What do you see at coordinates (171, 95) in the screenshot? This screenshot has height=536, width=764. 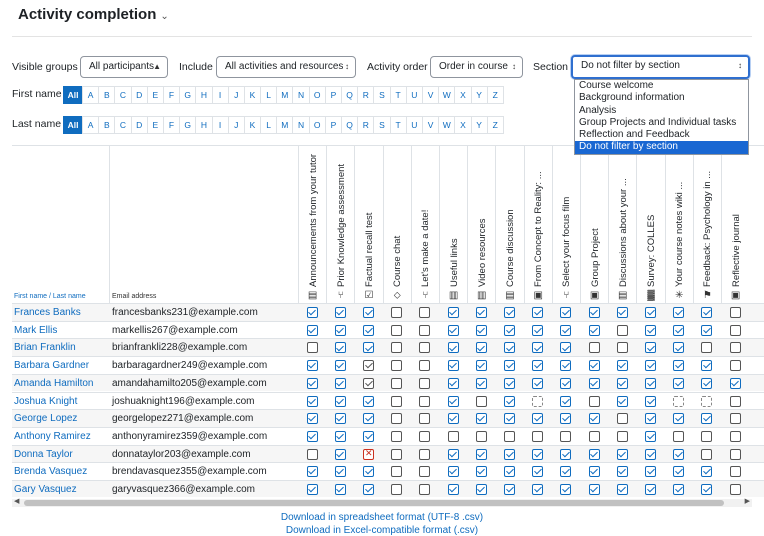 I see `initial-letter-button: F` at bounding box center [171, 95].